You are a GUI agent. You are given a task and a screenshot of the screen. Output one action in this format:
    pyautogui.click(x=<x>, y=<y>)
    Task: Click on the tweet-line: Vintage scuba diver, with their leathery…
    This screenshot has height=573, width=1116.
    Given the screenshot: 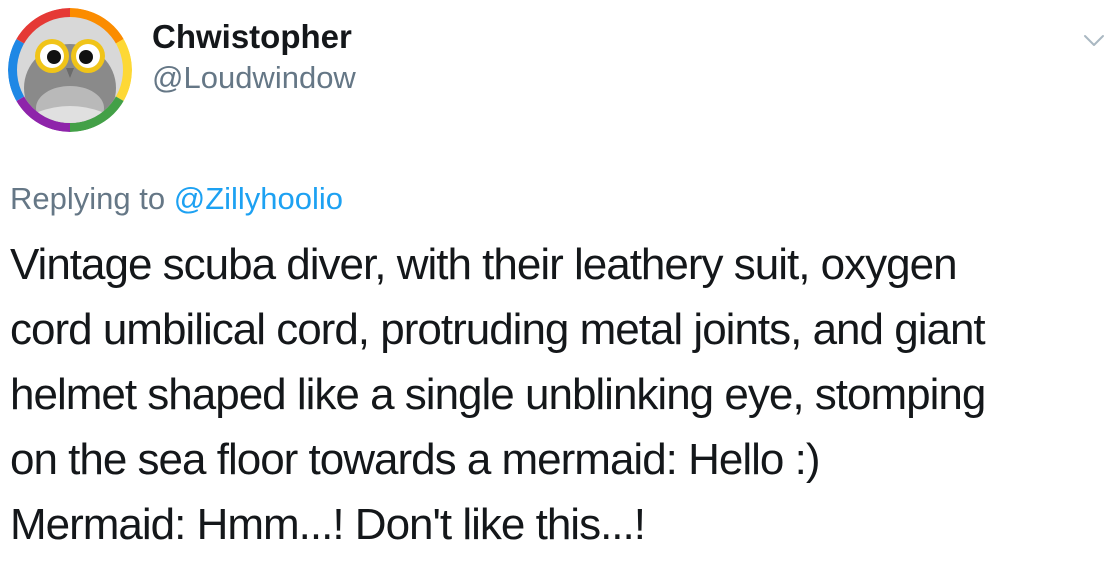 What is the action you would take?
    pyautogui.click(x=484, y=264)
    